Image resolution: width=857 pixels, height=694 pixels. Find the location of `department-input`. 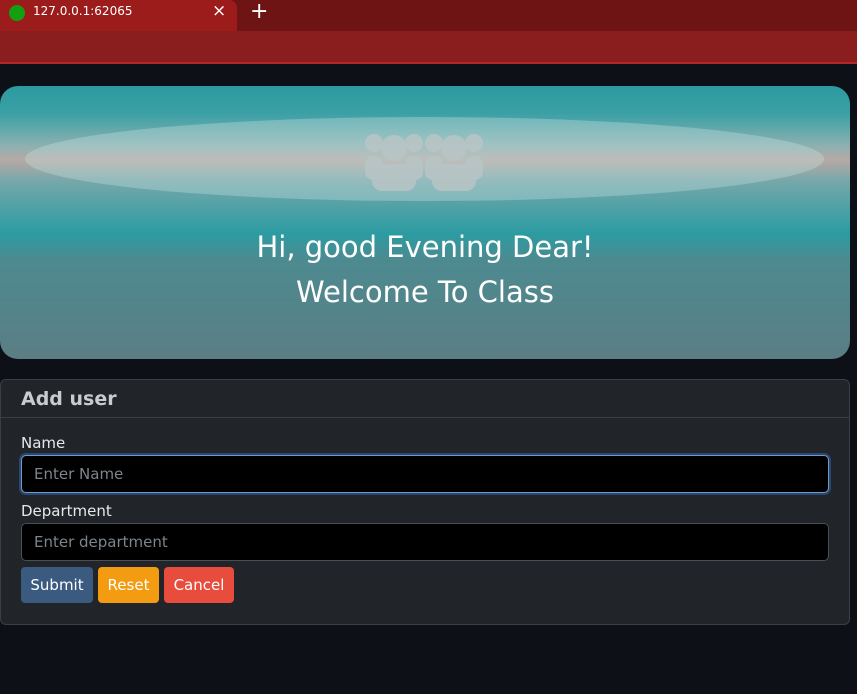

department-input is located at coordinates (425, 542).